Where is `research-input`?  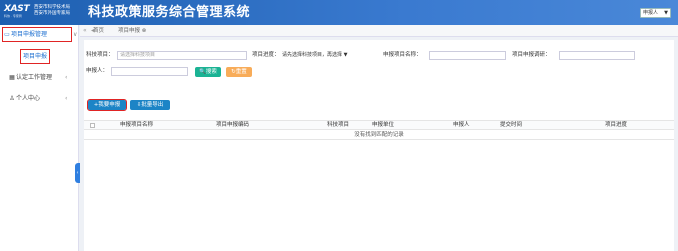
research-input is located at coordinates (597, 55).